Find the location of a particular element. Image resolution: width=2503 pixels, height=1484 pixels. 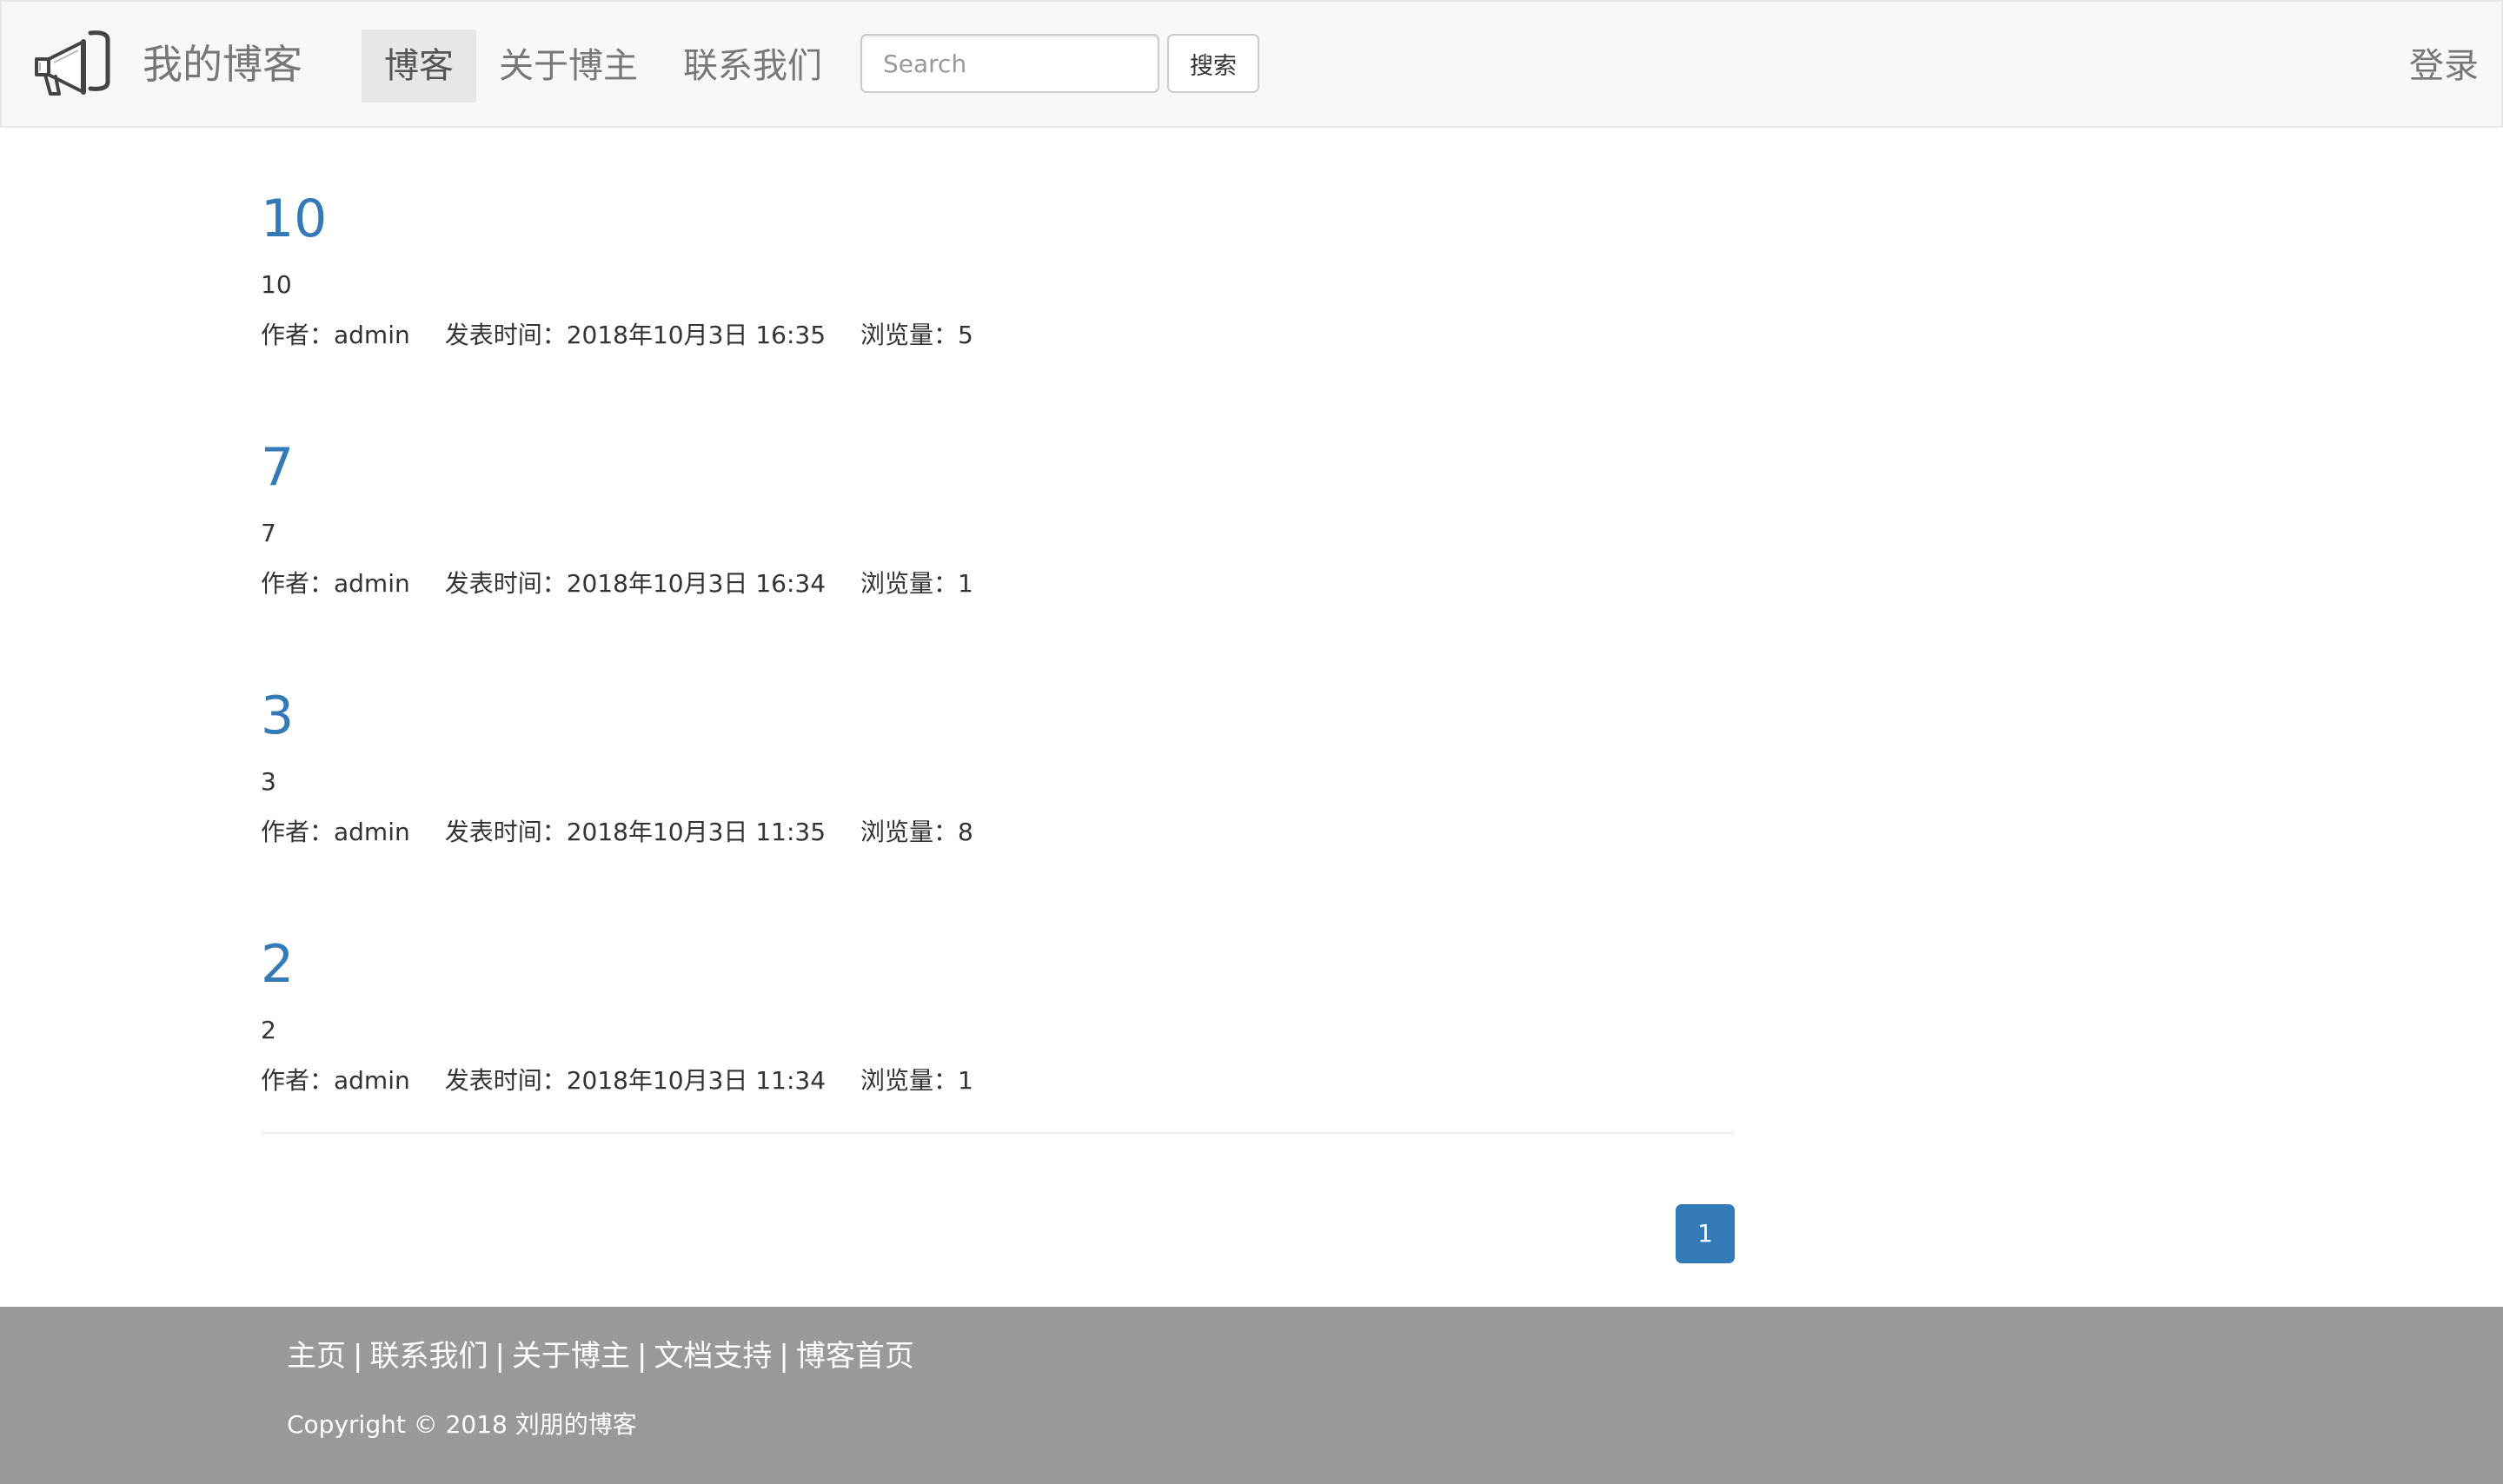

post-published-time: 发表时间：2018年10月3日 11:35 is located at coordinates (635, 832).